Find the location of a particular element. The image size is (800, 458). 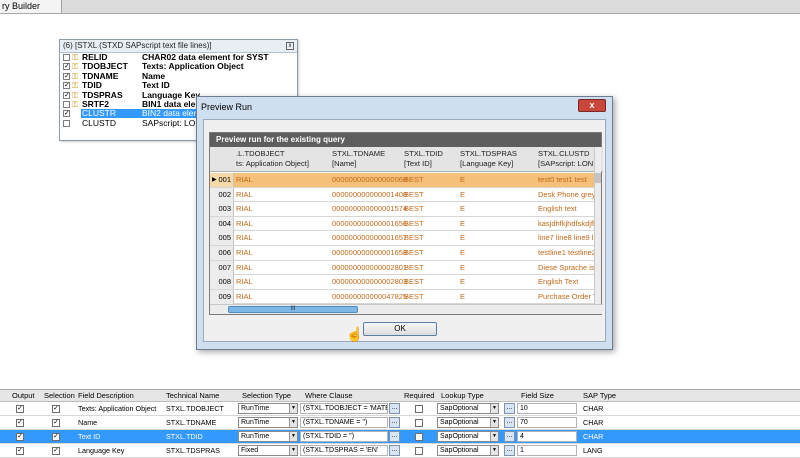

cell-clustd: Purchase Order Te is located at coordinates (567, 296).